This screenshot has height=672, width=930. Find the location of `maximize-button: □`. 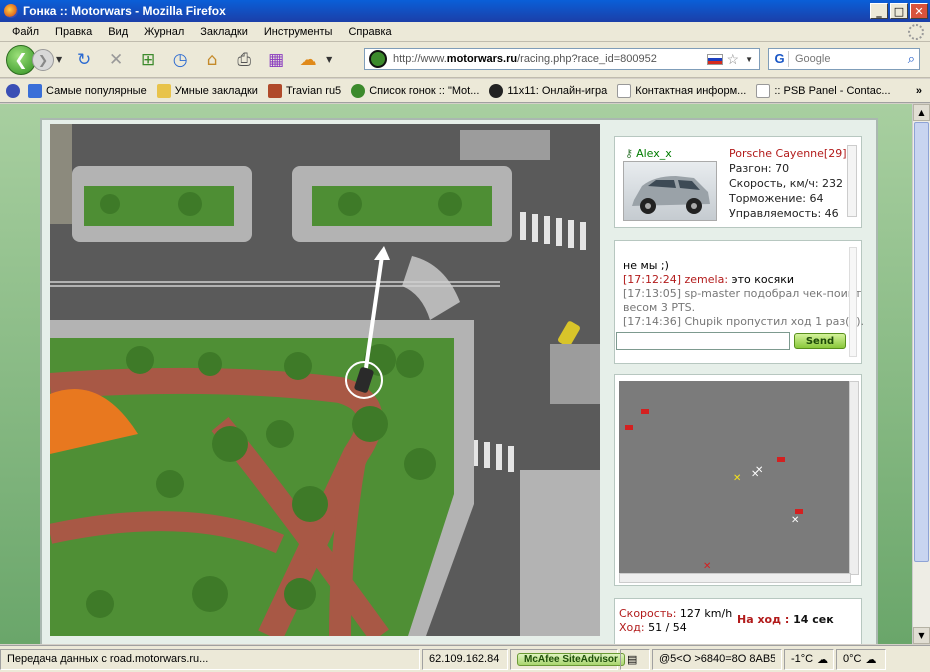

maximize-button: □ is located at coordinates (899, 11).